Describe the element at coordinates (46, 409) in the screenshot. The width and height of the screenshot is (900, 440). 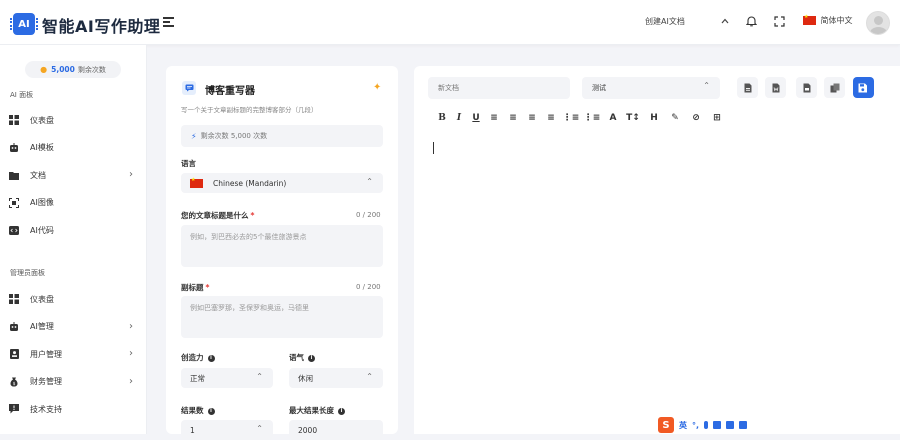
I see `sidebar-item-label: 技术支持` at that location.